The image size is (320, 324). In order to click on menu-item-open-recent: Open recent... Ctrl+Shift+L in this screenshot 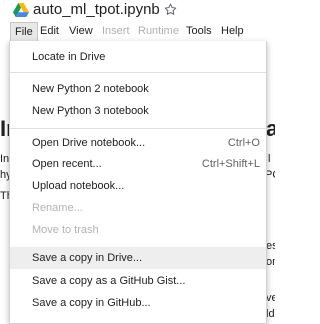, I will do `click(138, 164)`.